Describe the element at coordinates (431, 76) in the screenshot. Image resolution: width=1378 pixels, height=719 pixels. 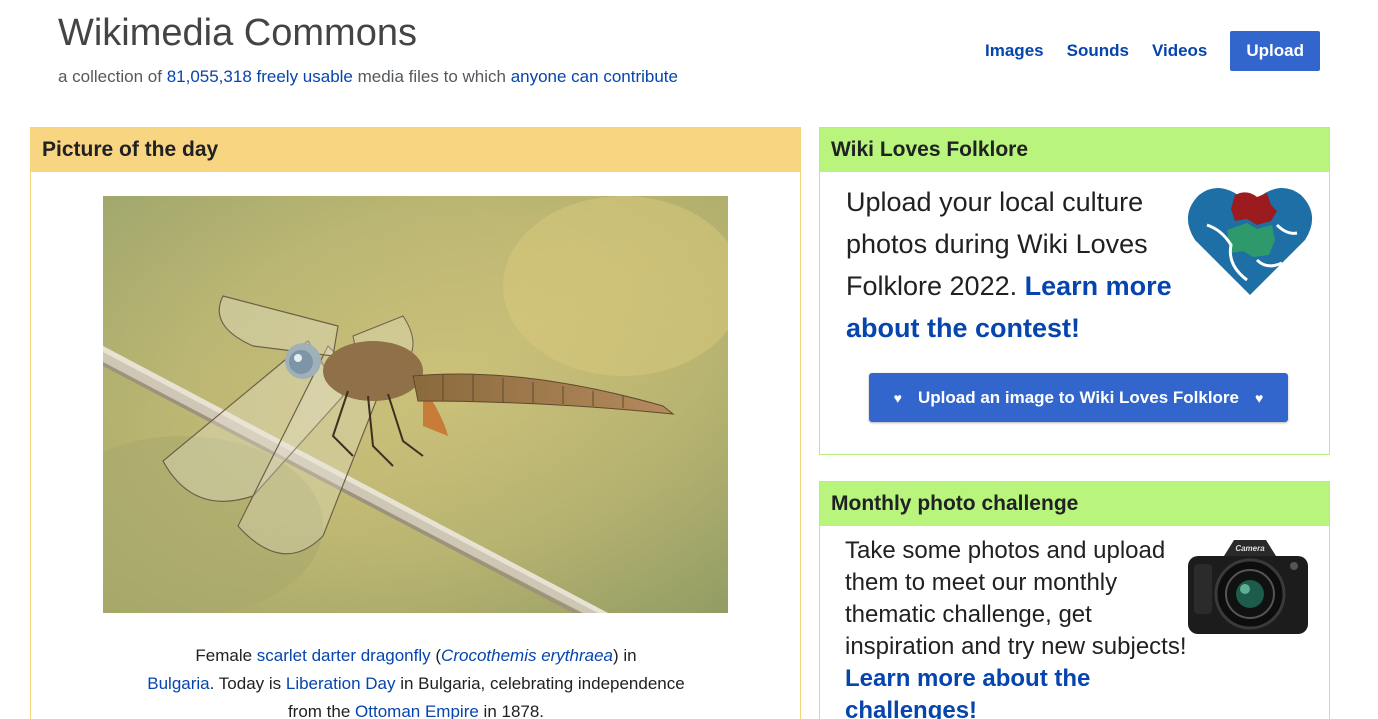
I see `tagline-middle: media files to which` at that location.